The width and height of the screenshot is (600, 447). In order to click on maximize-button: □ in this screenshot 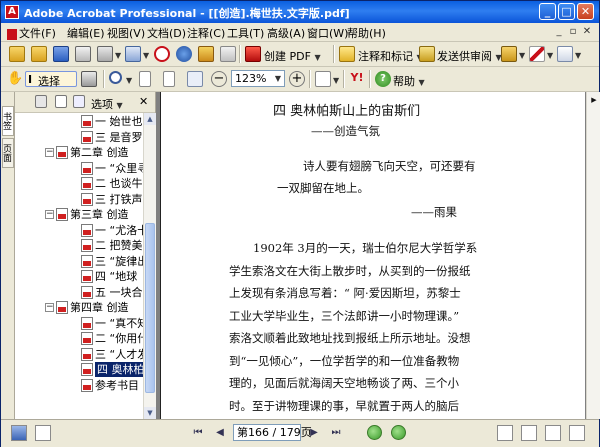, I will do `click(566, 11)`.